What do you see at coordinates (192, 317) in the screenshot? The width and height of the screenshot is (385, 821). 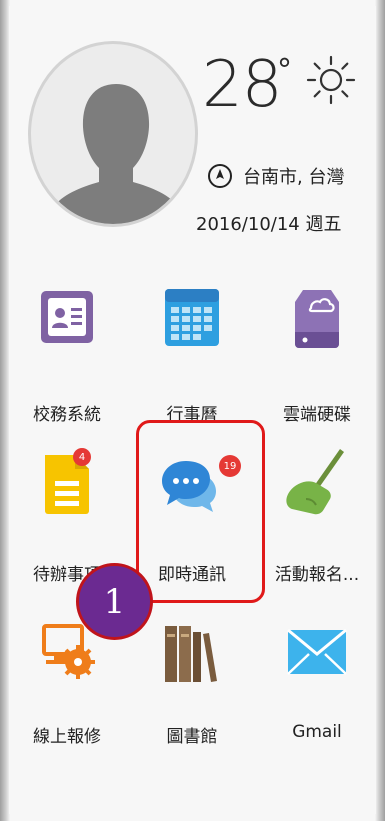 I see `calendar-icon` at bounding box center [192, 317].